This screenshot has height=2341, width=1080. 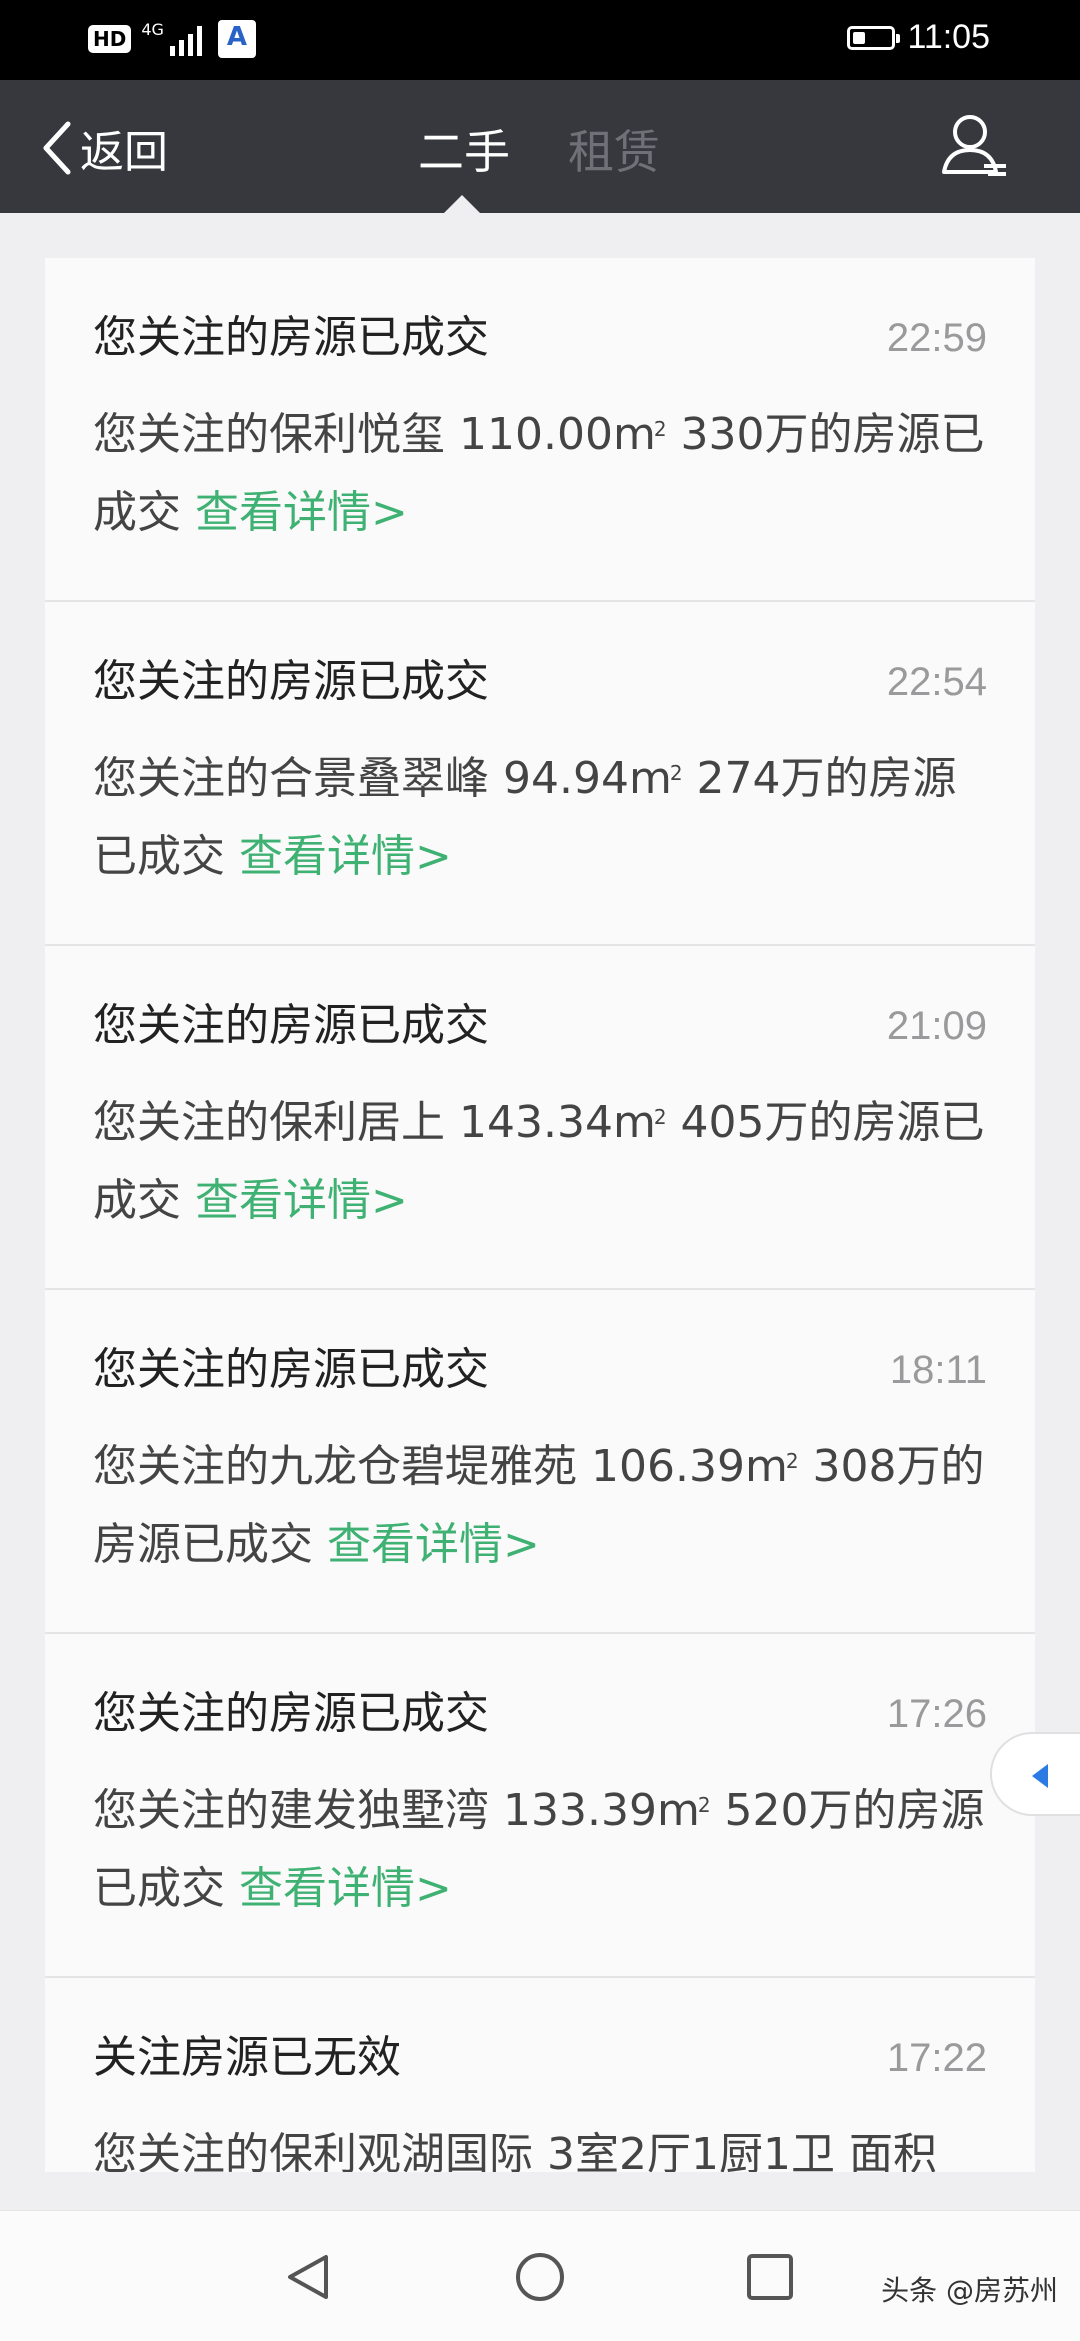 I want to click on message-body: 您关注的建发独墅湾 133.39m2 520万的房源已成交 查看详情>, so click(x=540, y=1850).